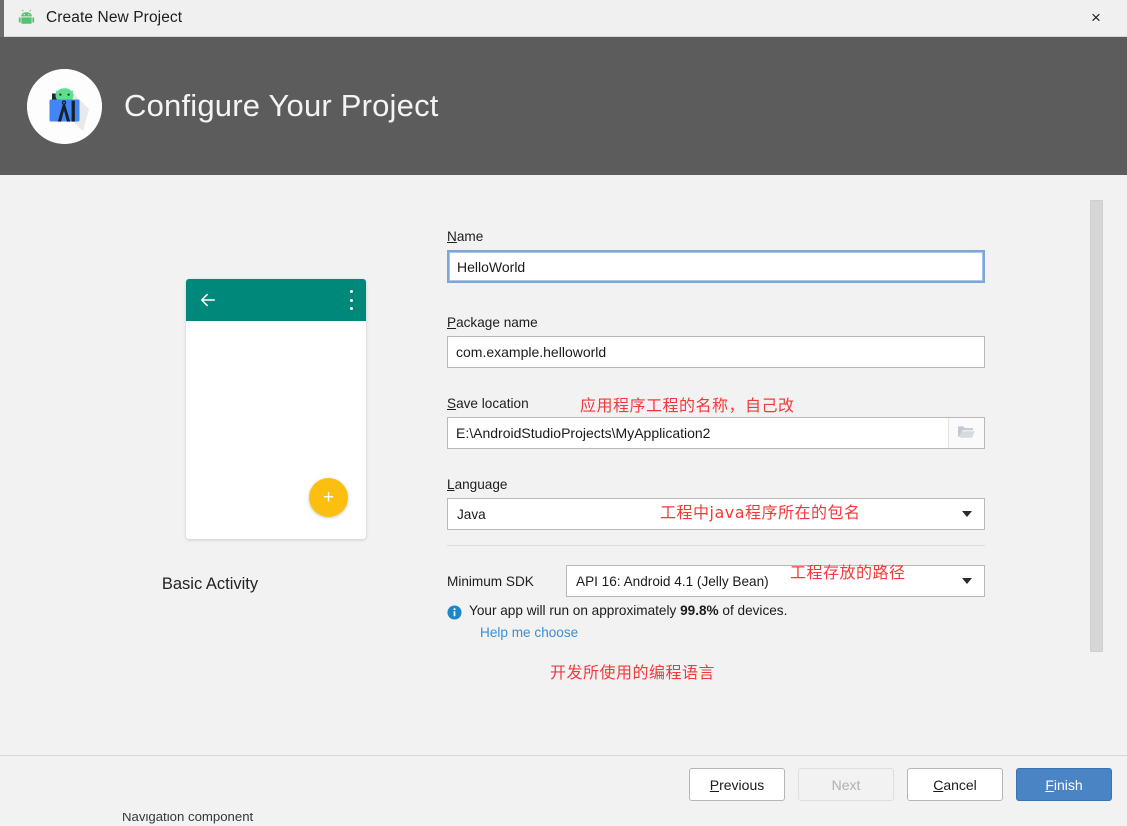  I want to click on language-label-rest: anguage, so click(481, 484).